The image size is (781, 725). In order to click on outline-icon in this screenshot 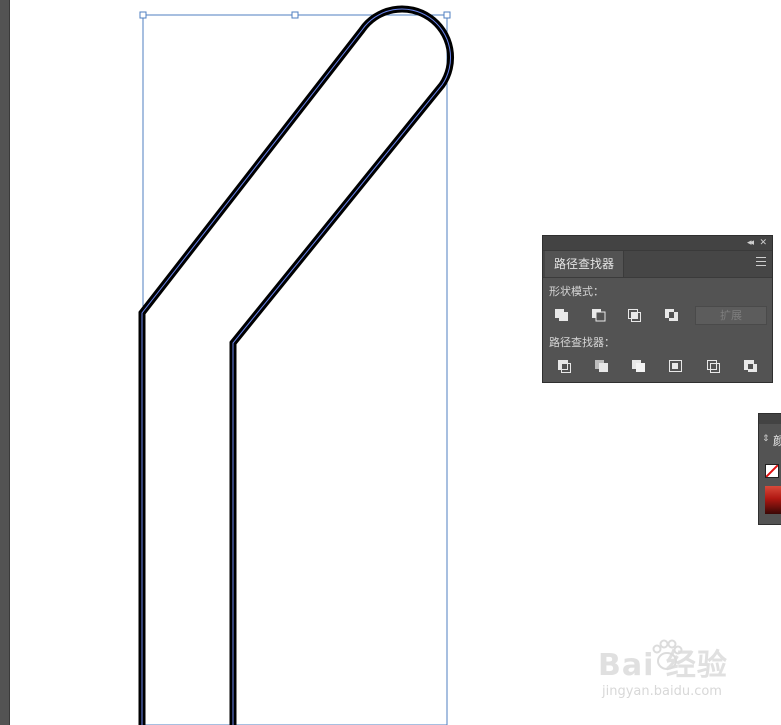, I will do `click(713, 366)`.